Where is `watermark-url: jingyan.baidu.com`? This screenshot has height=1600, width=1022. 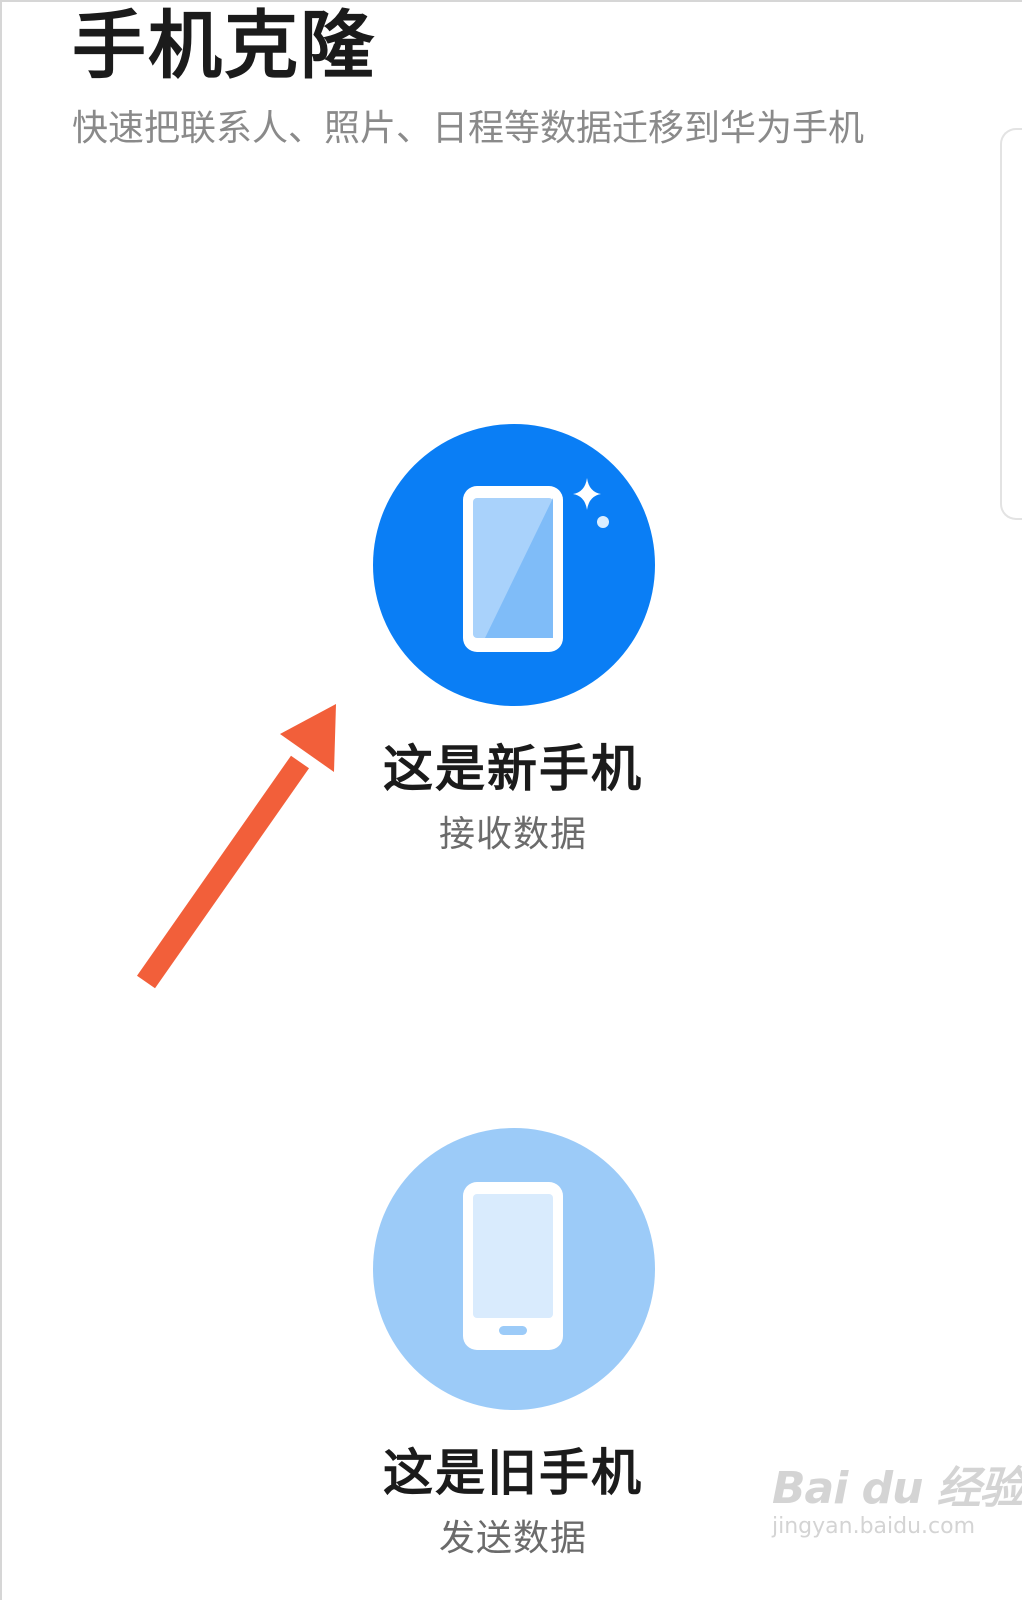
watermark-url: jingyan.baidu.com is located at coordinates (874, 1526).